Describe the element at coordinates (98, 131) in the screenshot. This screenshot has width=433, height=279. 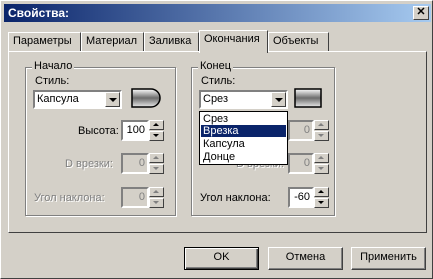
I see `start-height-label: Высота:` at that location.